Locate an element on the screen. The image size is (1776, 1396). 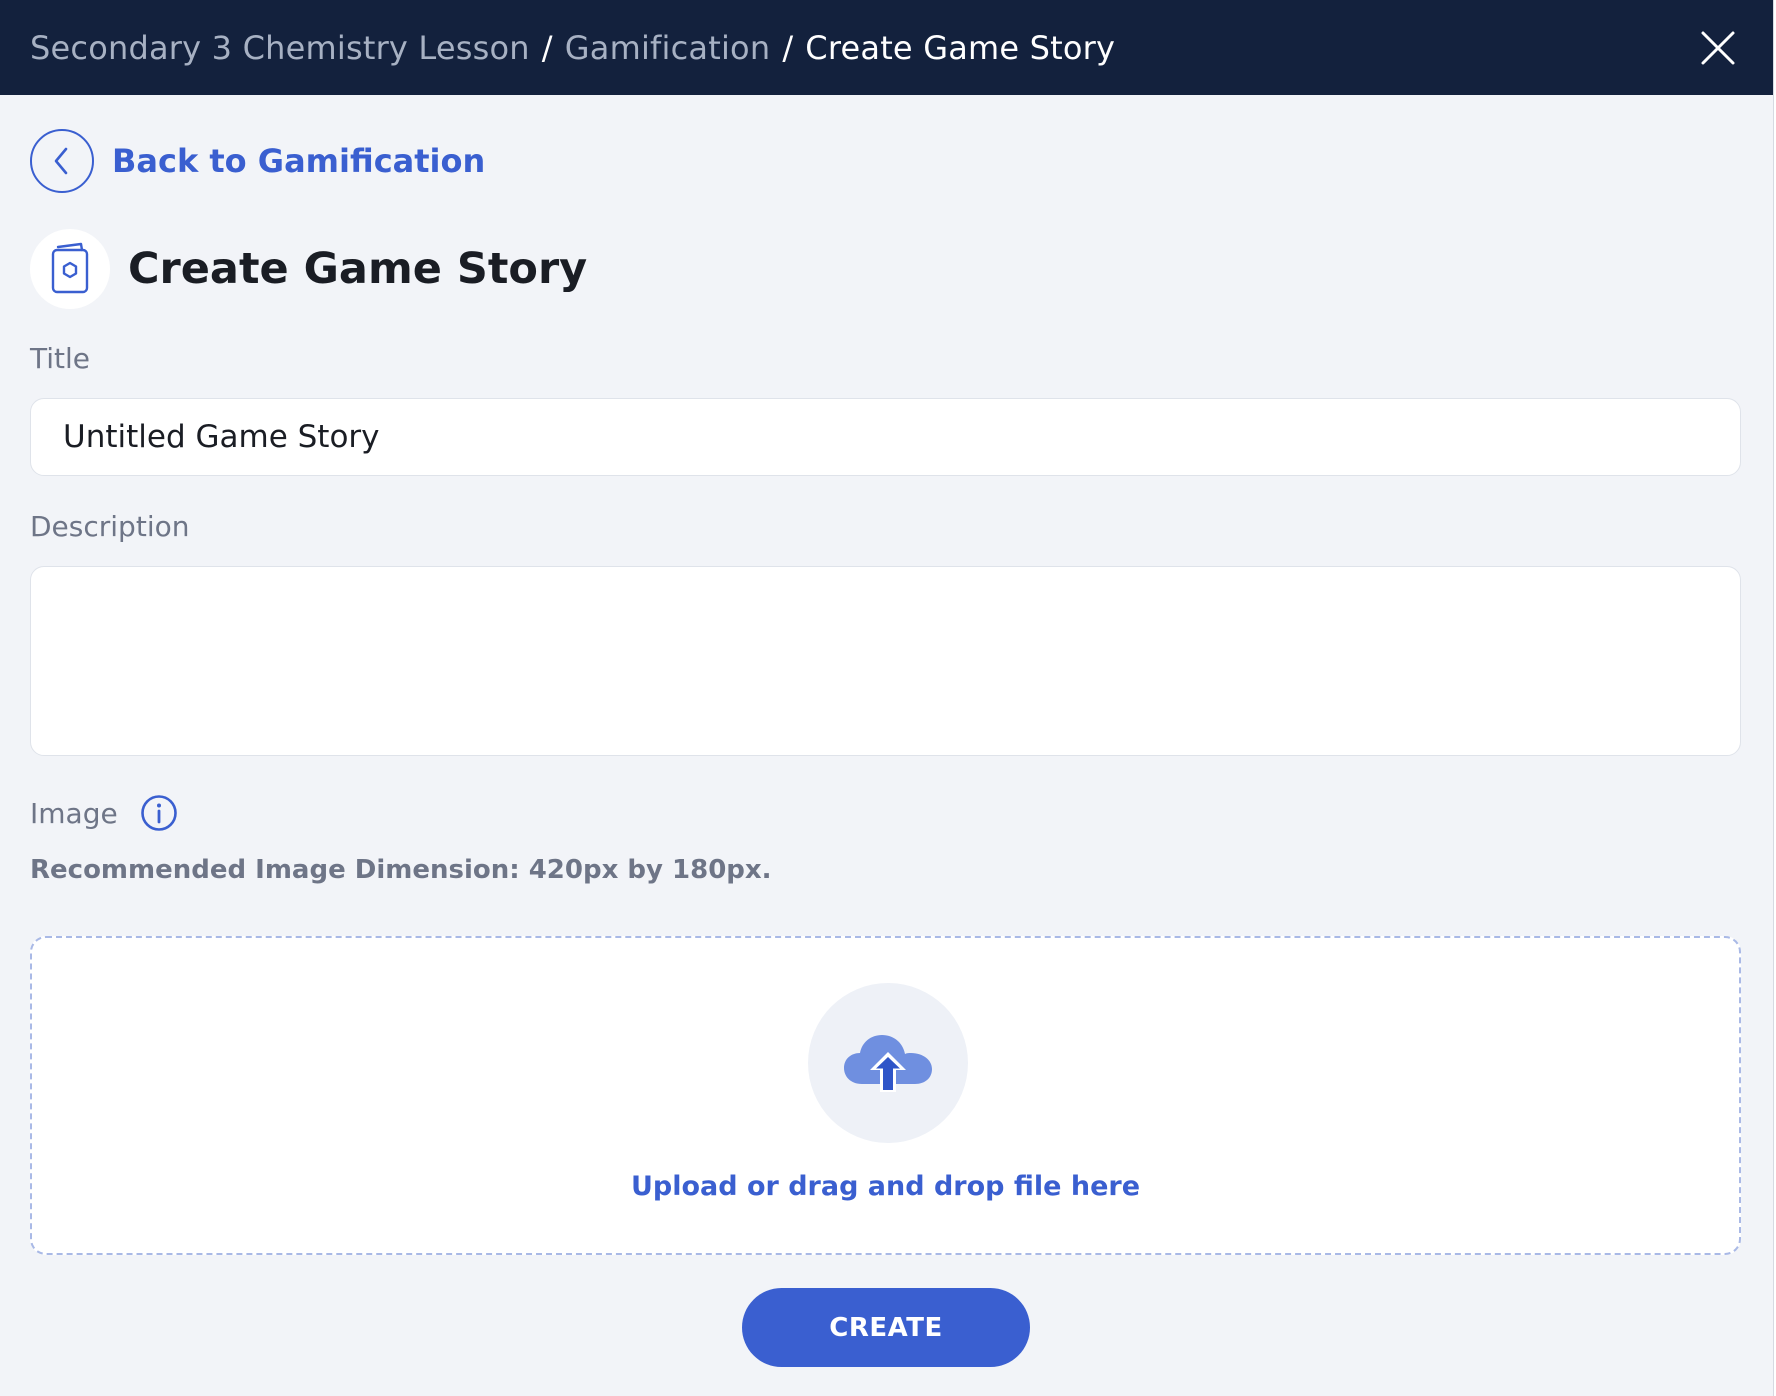
chevron-left-icon is located at coordinates (61, 161).